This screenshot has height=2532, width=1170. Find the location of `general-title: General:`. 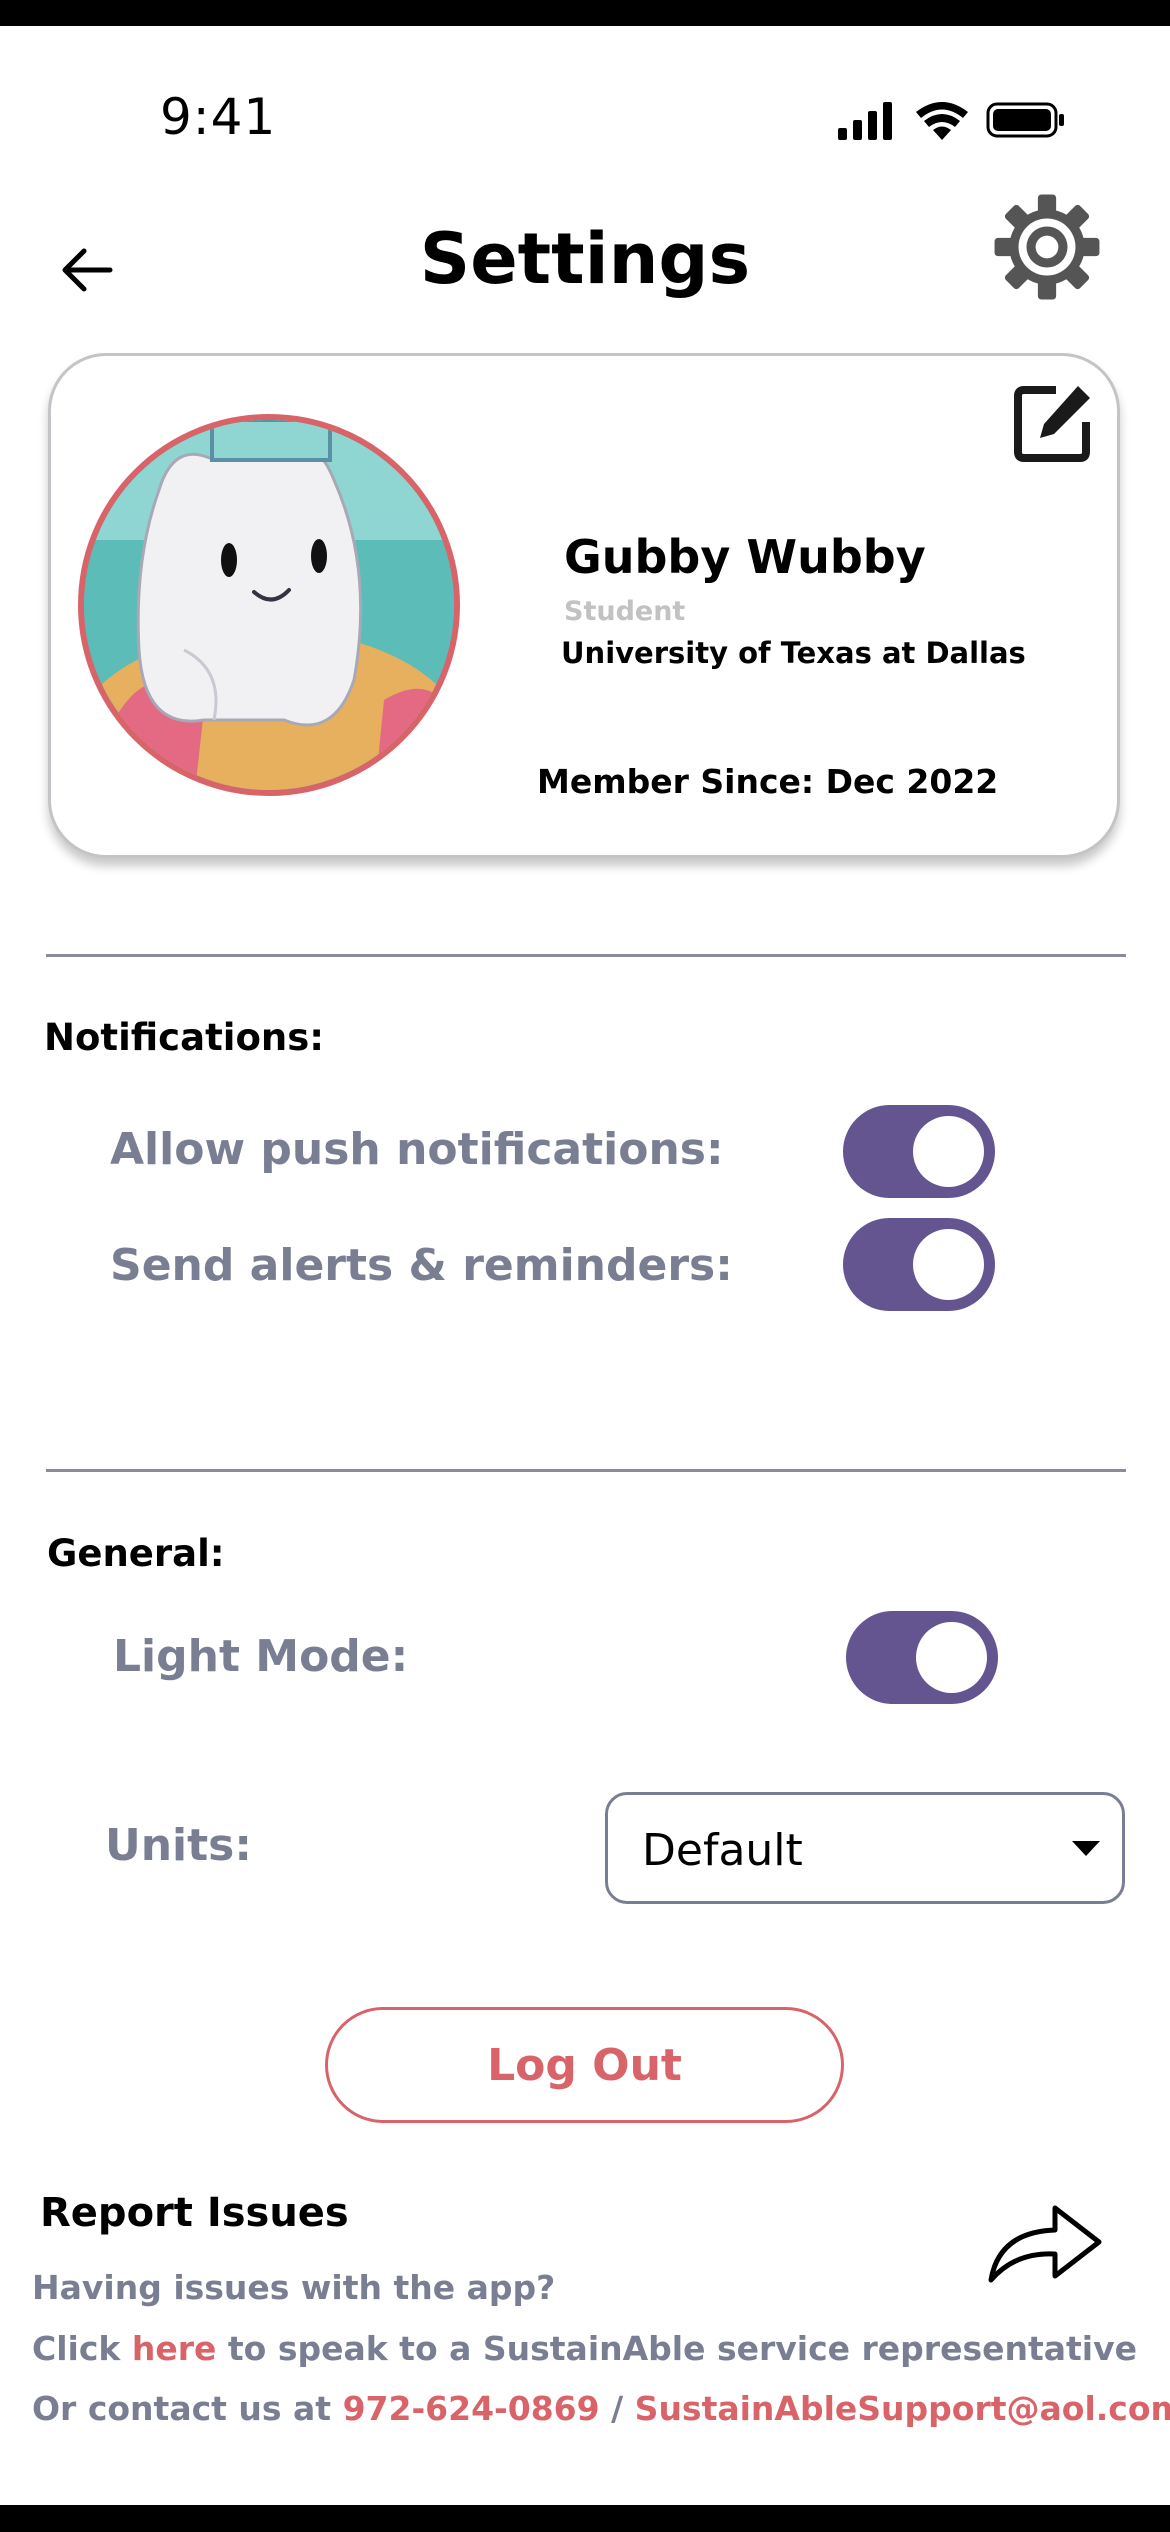

general-title: General: is located at coordinates (136, 1553).